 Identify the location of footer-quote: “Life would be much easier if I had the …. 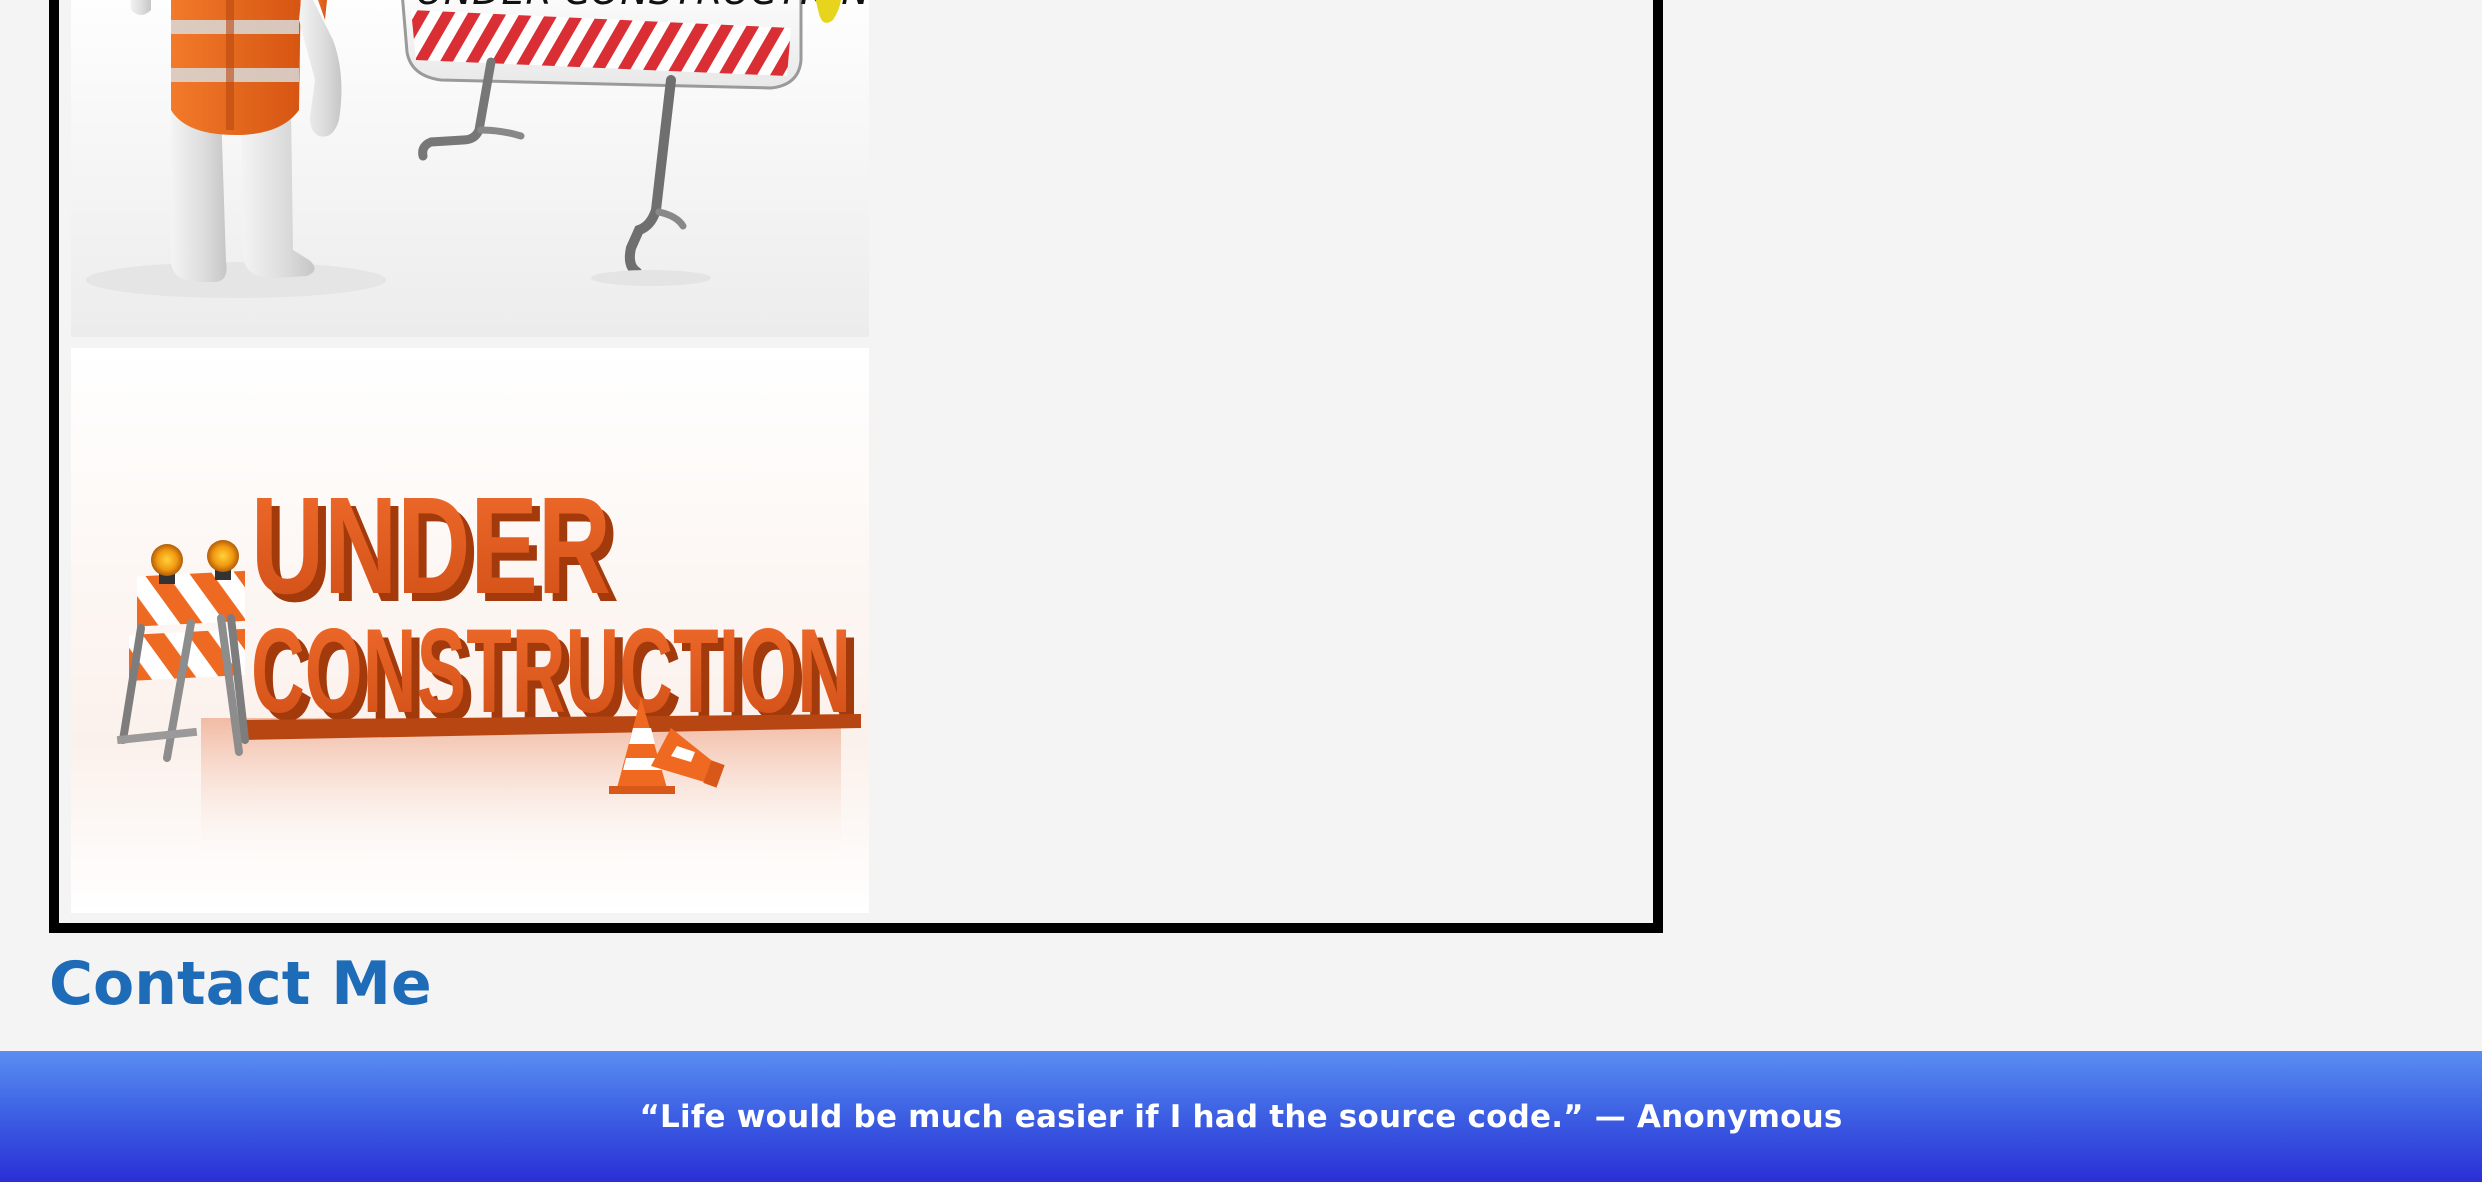
(1241, 1116).